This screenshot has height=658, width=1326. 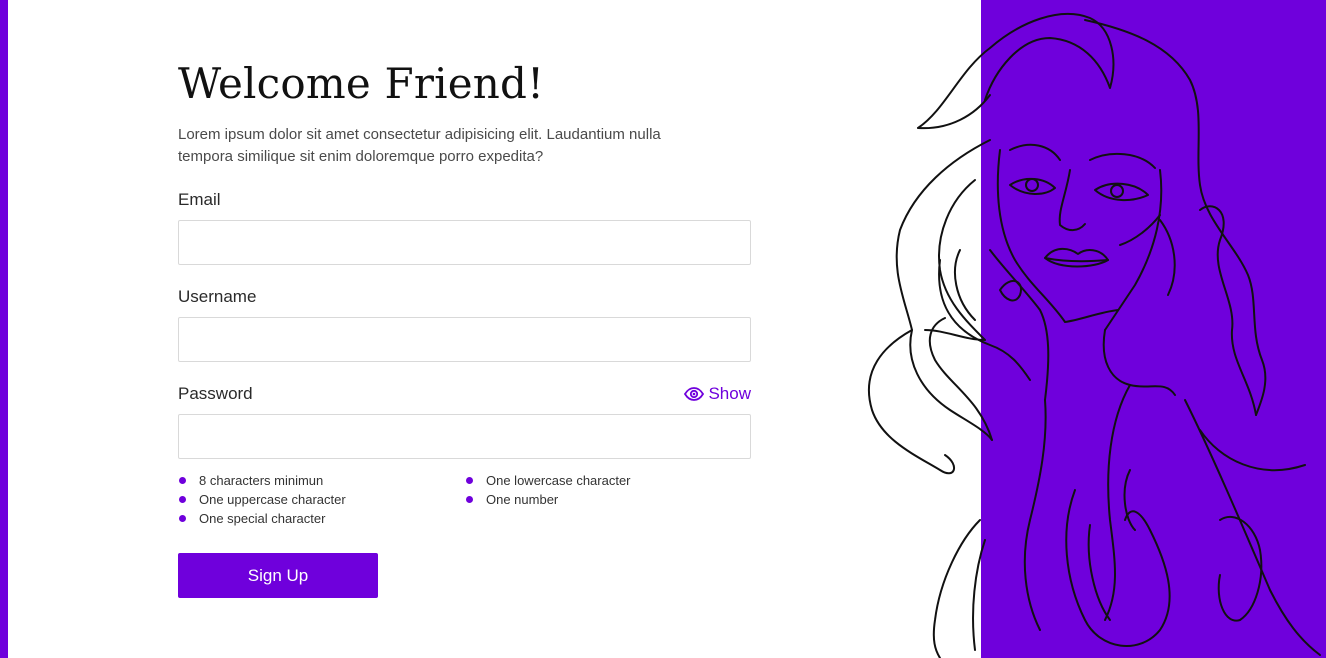 I want to click on show-password-label: Show, so click(x=729, y=393).